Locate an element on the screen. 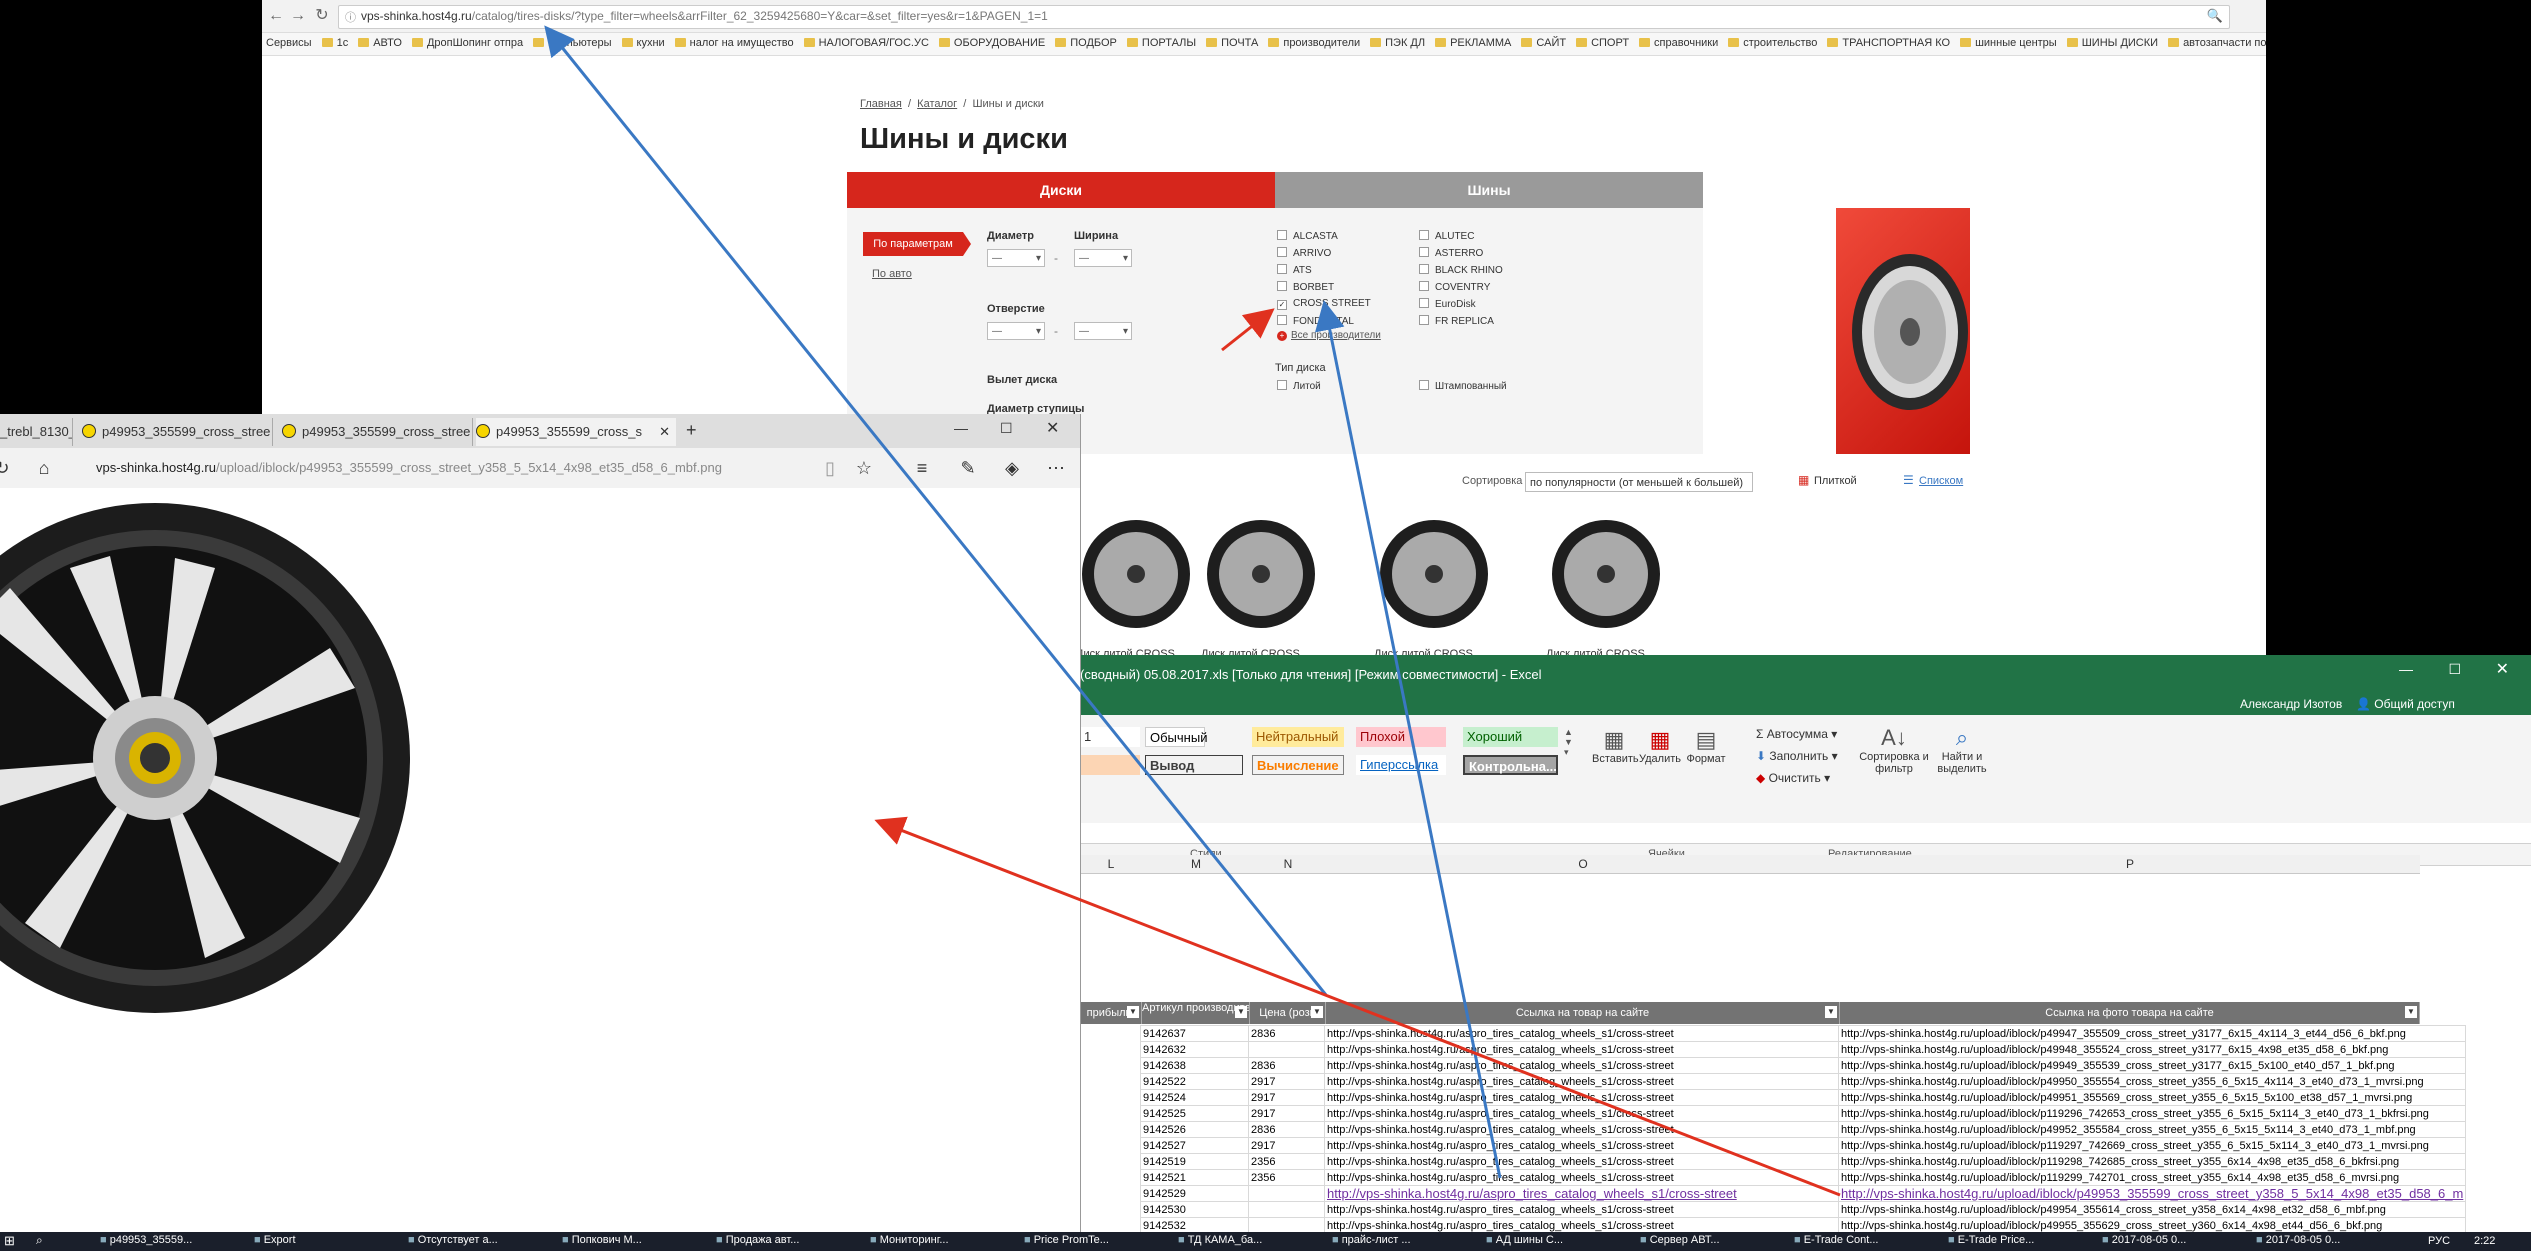 The width and height of the screenshot is (2531, 1251). bookmark-item: ОБОРУДОВАНИЕ is located at coordinates (991, 43).